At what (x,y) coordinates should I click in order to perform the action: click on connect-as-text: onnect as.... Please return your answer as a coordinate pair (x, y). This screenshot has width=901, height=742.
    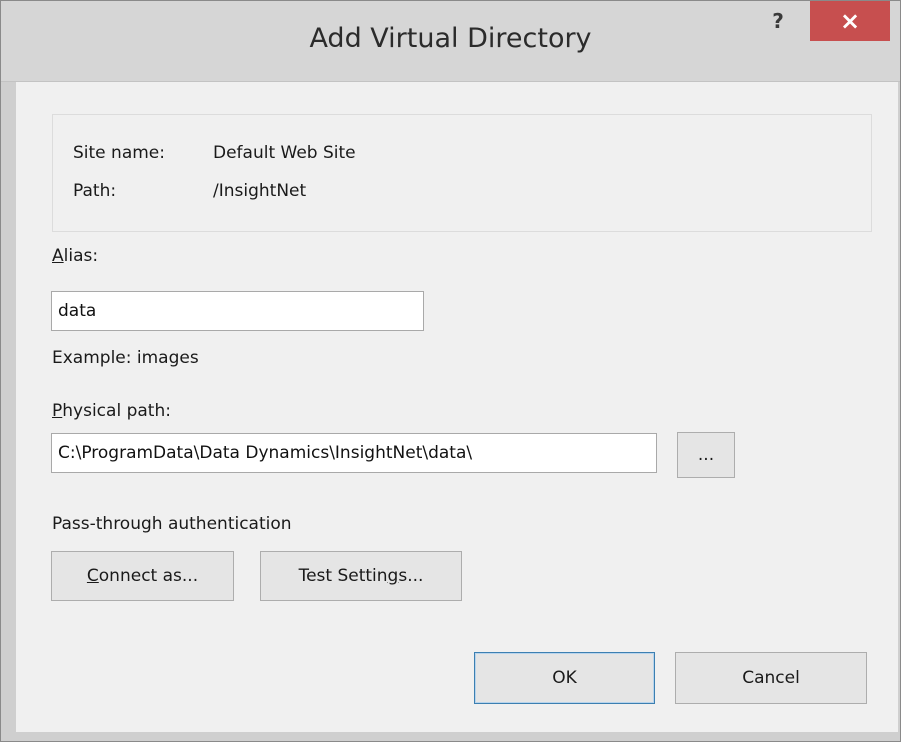
    Looking at the image, I should click on (148, 576).